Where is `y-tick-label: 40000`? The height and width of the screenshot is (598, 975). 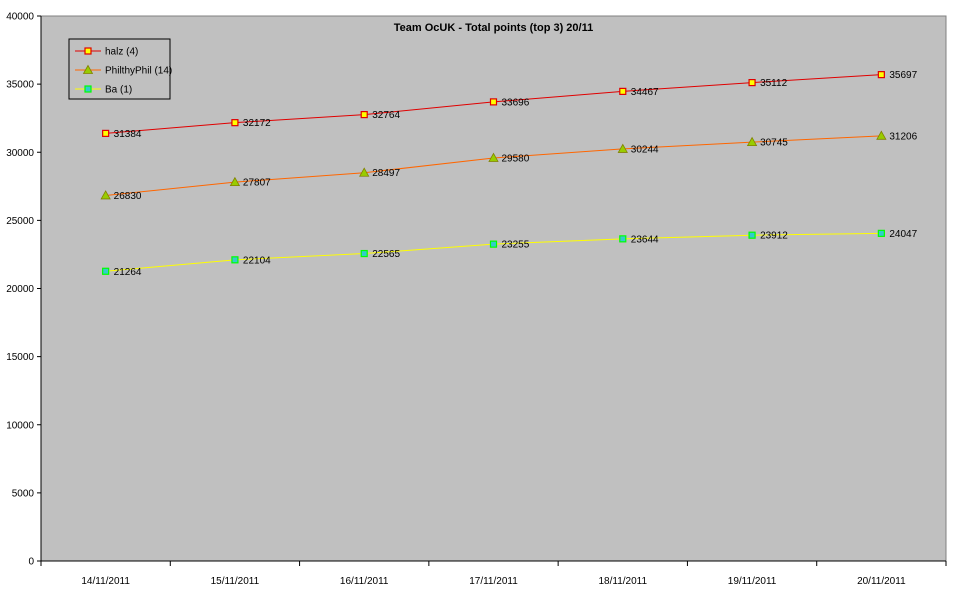 y-tick-label: 40000 is located at coordinates (20, 17).